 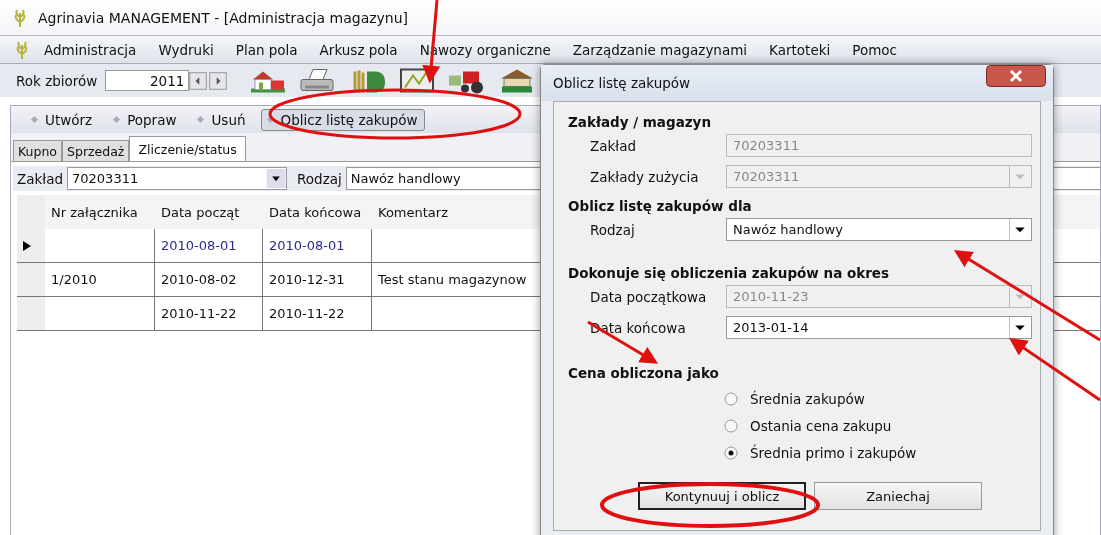 What do you see at coordinates (644, 176) in the screenshot?
I see `field-label: Zakłady zużycia` at bounding box center [644, 176].